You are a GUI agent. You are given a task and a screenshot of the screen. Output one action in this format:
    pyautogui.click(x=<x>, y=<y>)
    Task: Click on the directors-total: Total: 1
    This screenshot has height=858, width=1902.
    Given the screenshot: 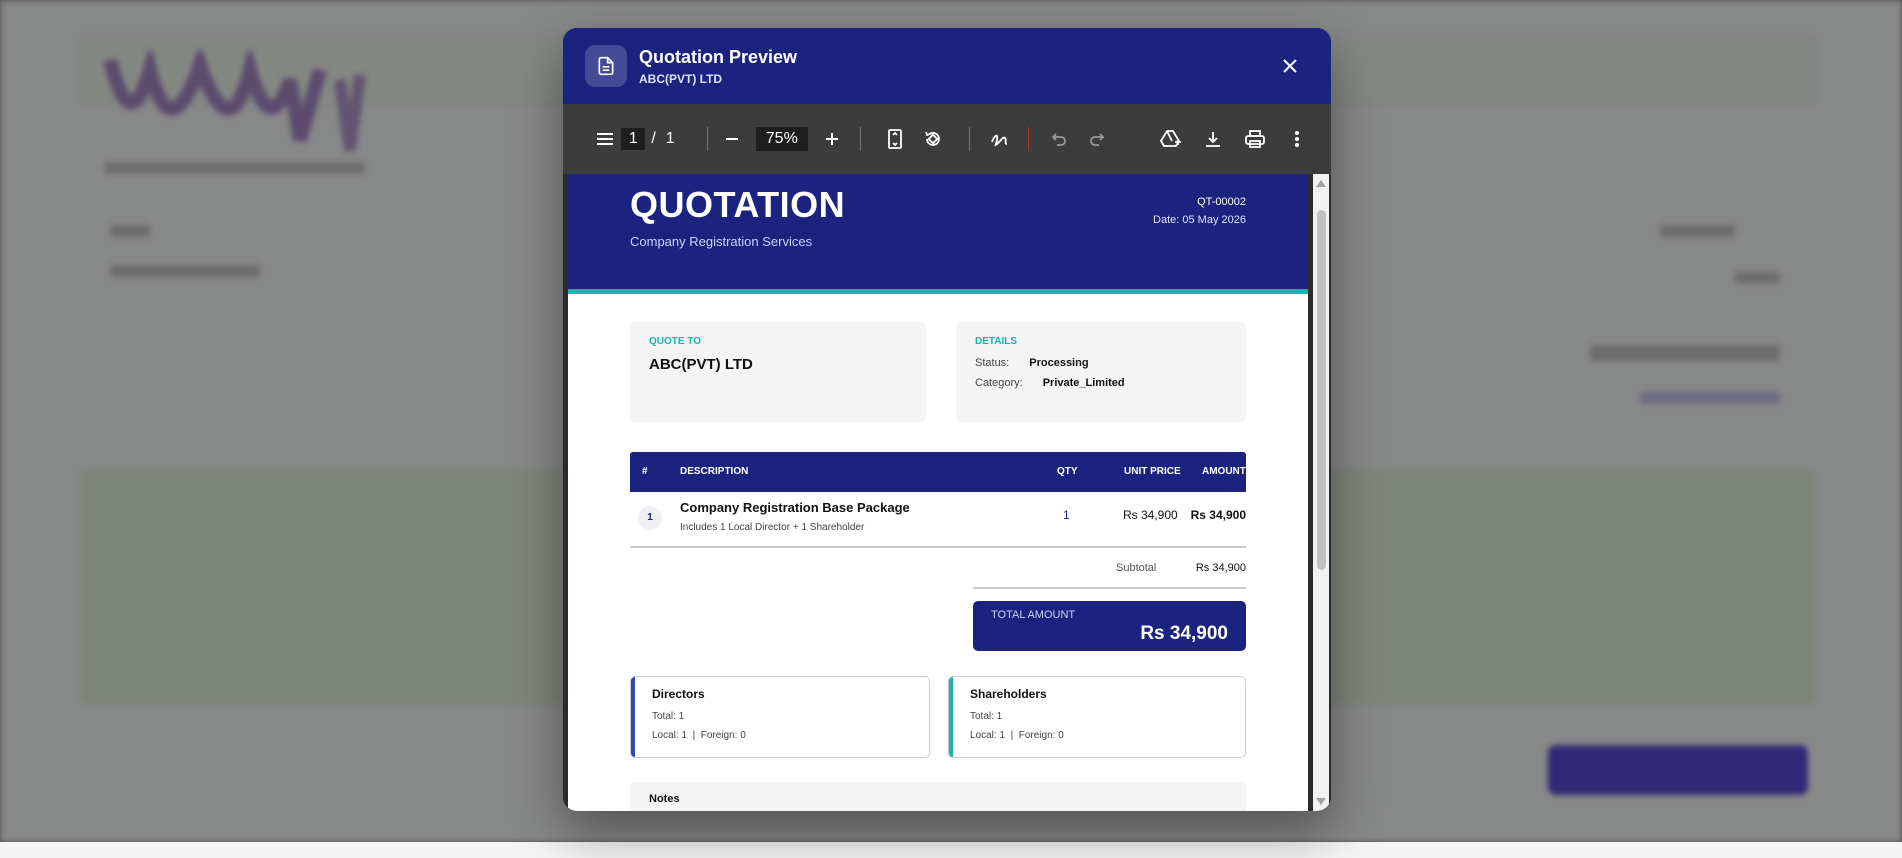 What is the action you would take?
    pyautogui.click(x=668, y=716)
    